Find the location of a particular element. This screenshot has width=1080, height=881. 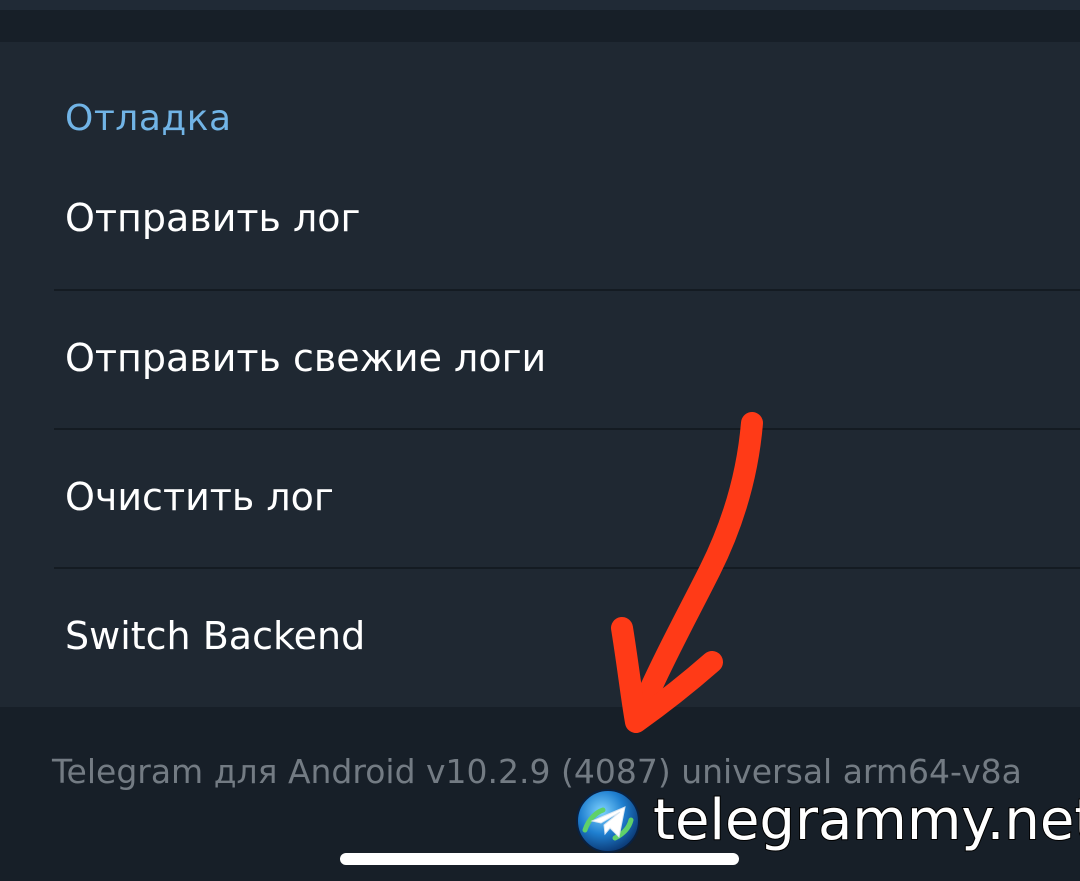

watermark-text: telegrammy.net is located at coordinates (866, 820).